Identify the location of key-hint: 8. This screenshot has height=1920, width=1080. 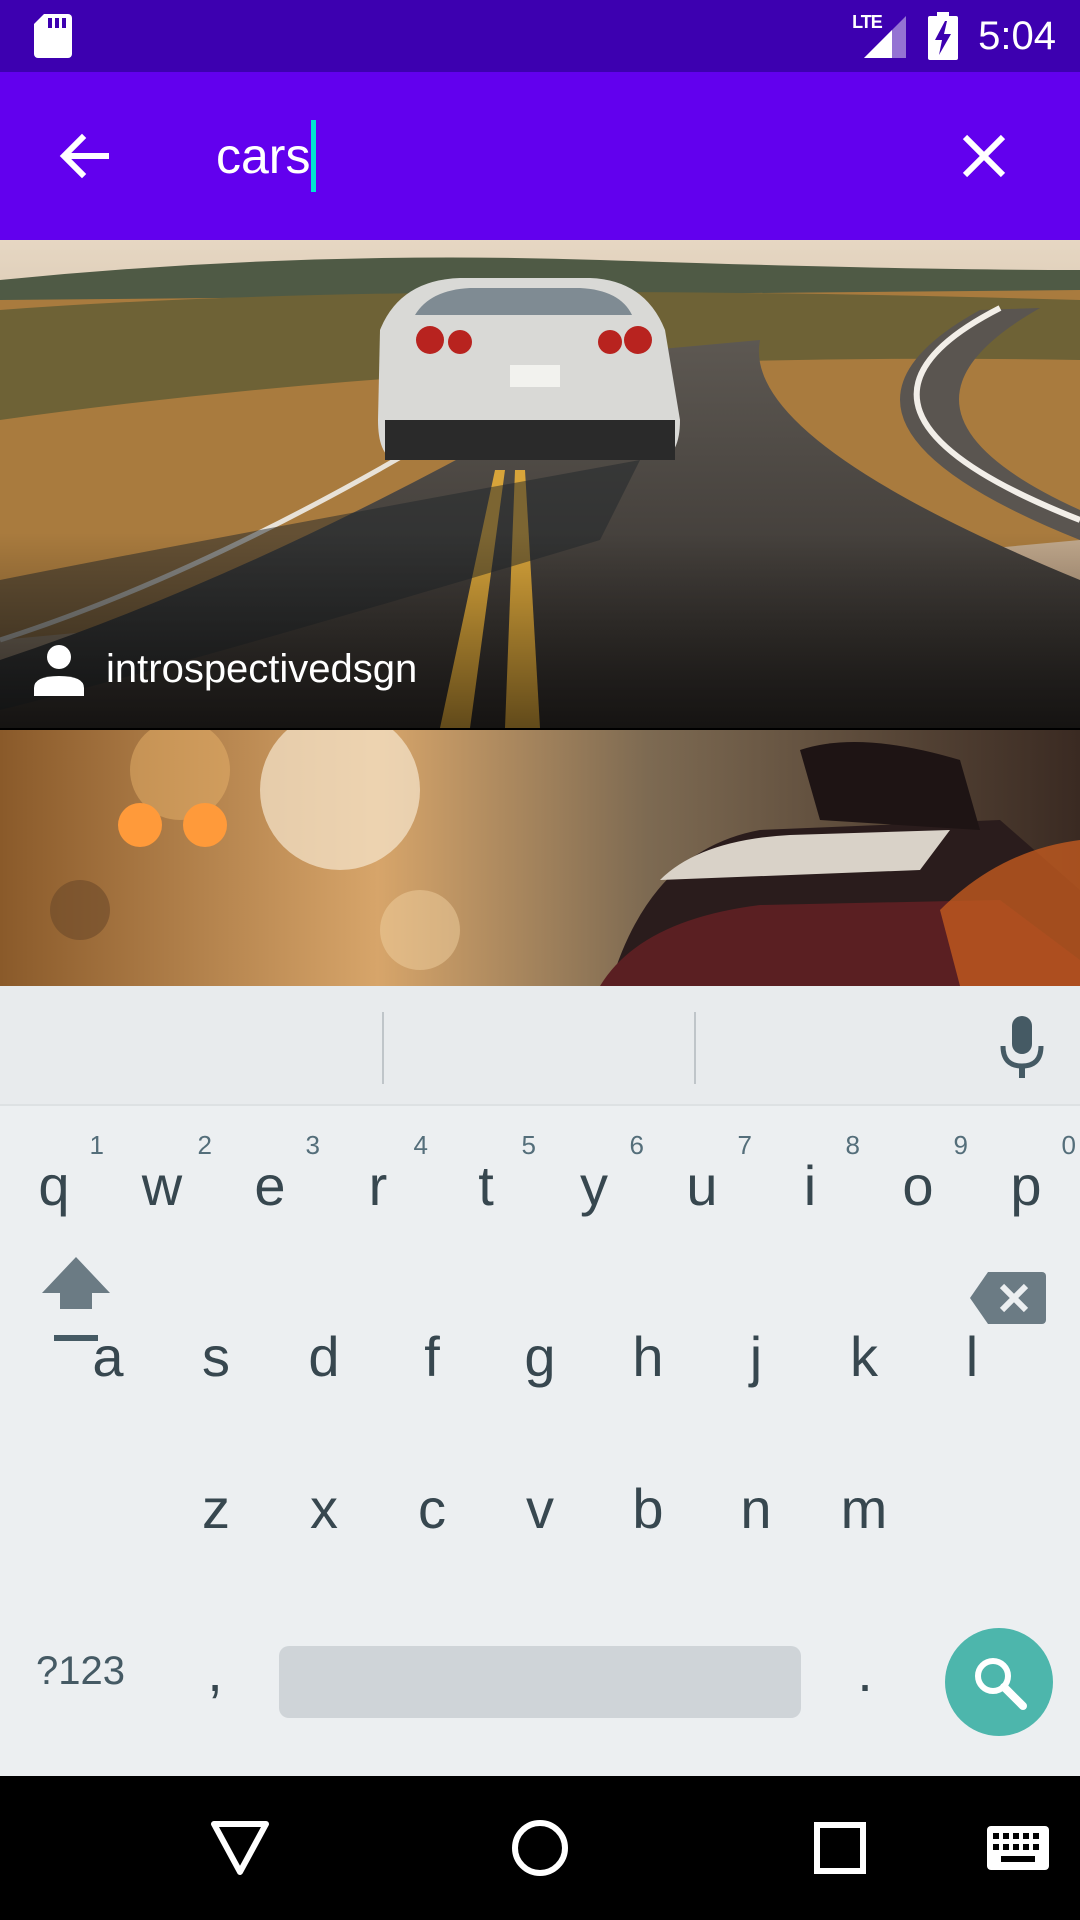
(852, 1145).